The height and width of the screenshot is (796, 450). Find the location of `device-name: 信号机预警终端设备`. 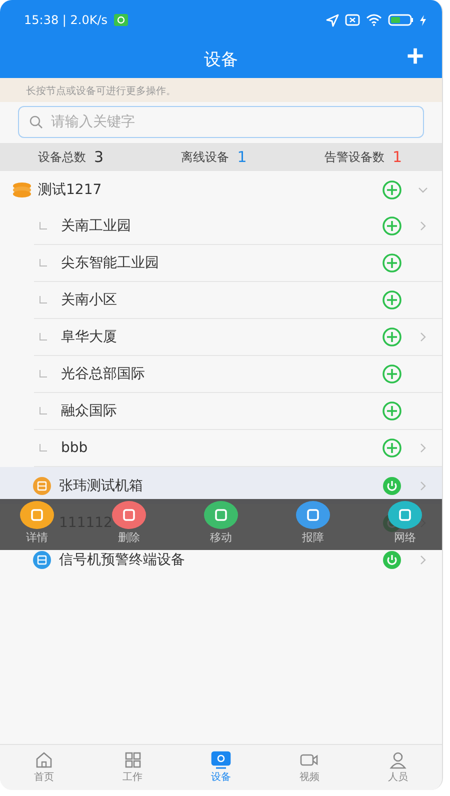

device-name: 信号机预警终端设备 is located at coordinates (122, 559).